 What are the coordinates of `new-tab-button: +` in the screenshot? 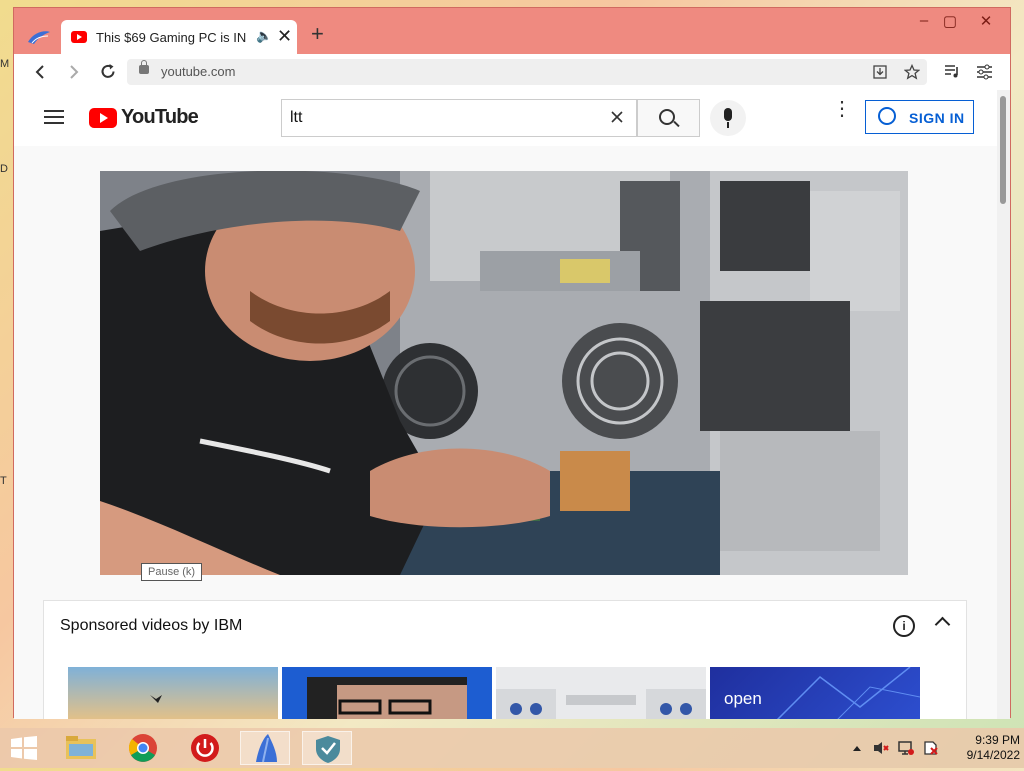 It's located at (317, 34).